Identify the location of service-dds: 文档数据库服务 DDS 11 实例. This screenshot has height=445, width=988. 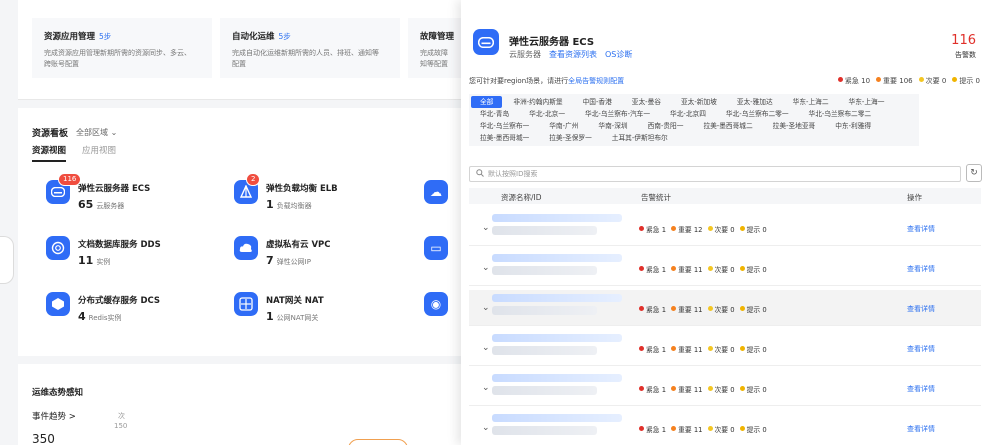
(103, 251).